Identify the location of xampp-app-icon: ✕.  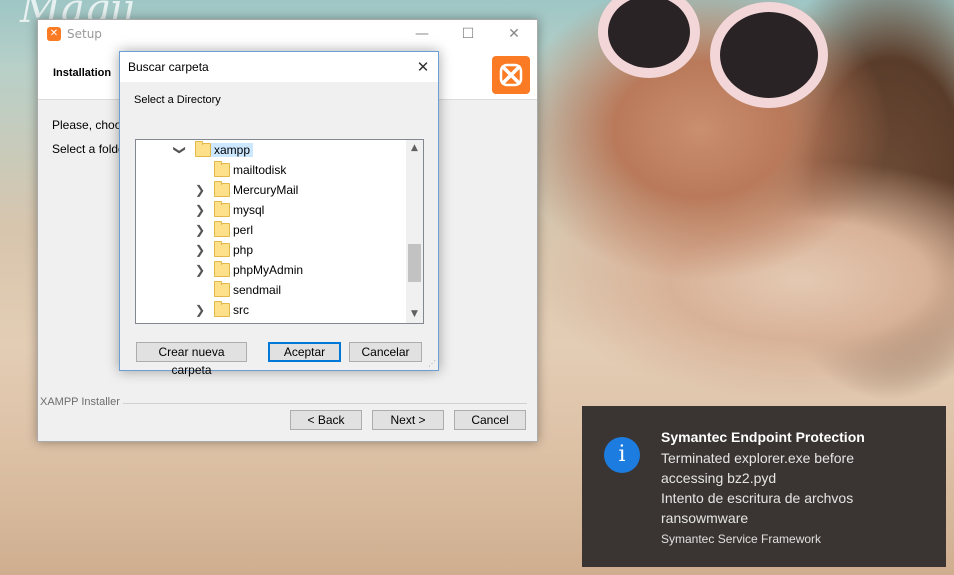
(54, 34).